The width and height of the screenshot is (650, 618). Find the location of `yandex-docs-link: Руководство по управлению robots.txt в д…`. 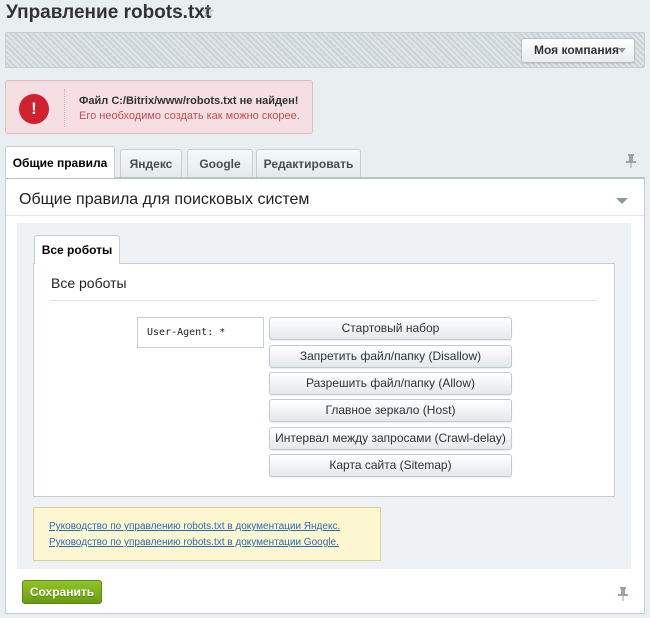

yandex-docs-link: Руководство по управлению robots.txt в д… is located at coordinates (194, 526).